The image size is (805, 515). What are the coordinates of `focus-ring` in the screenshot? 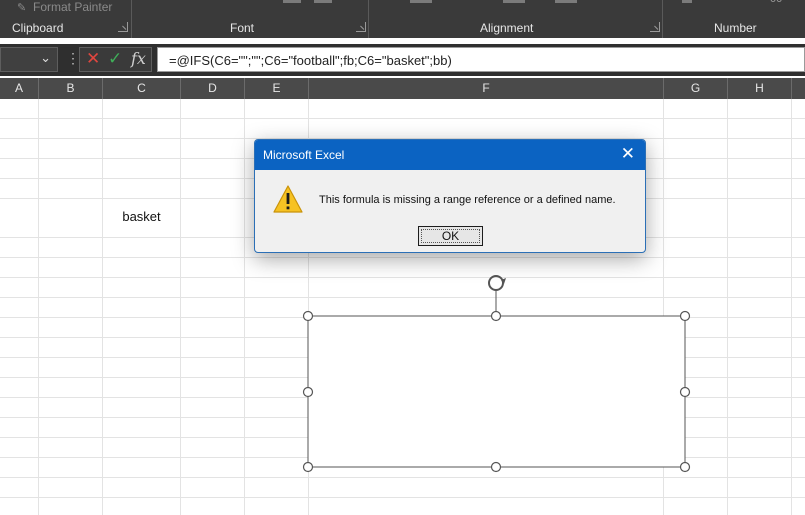 It's located at (450, 236).